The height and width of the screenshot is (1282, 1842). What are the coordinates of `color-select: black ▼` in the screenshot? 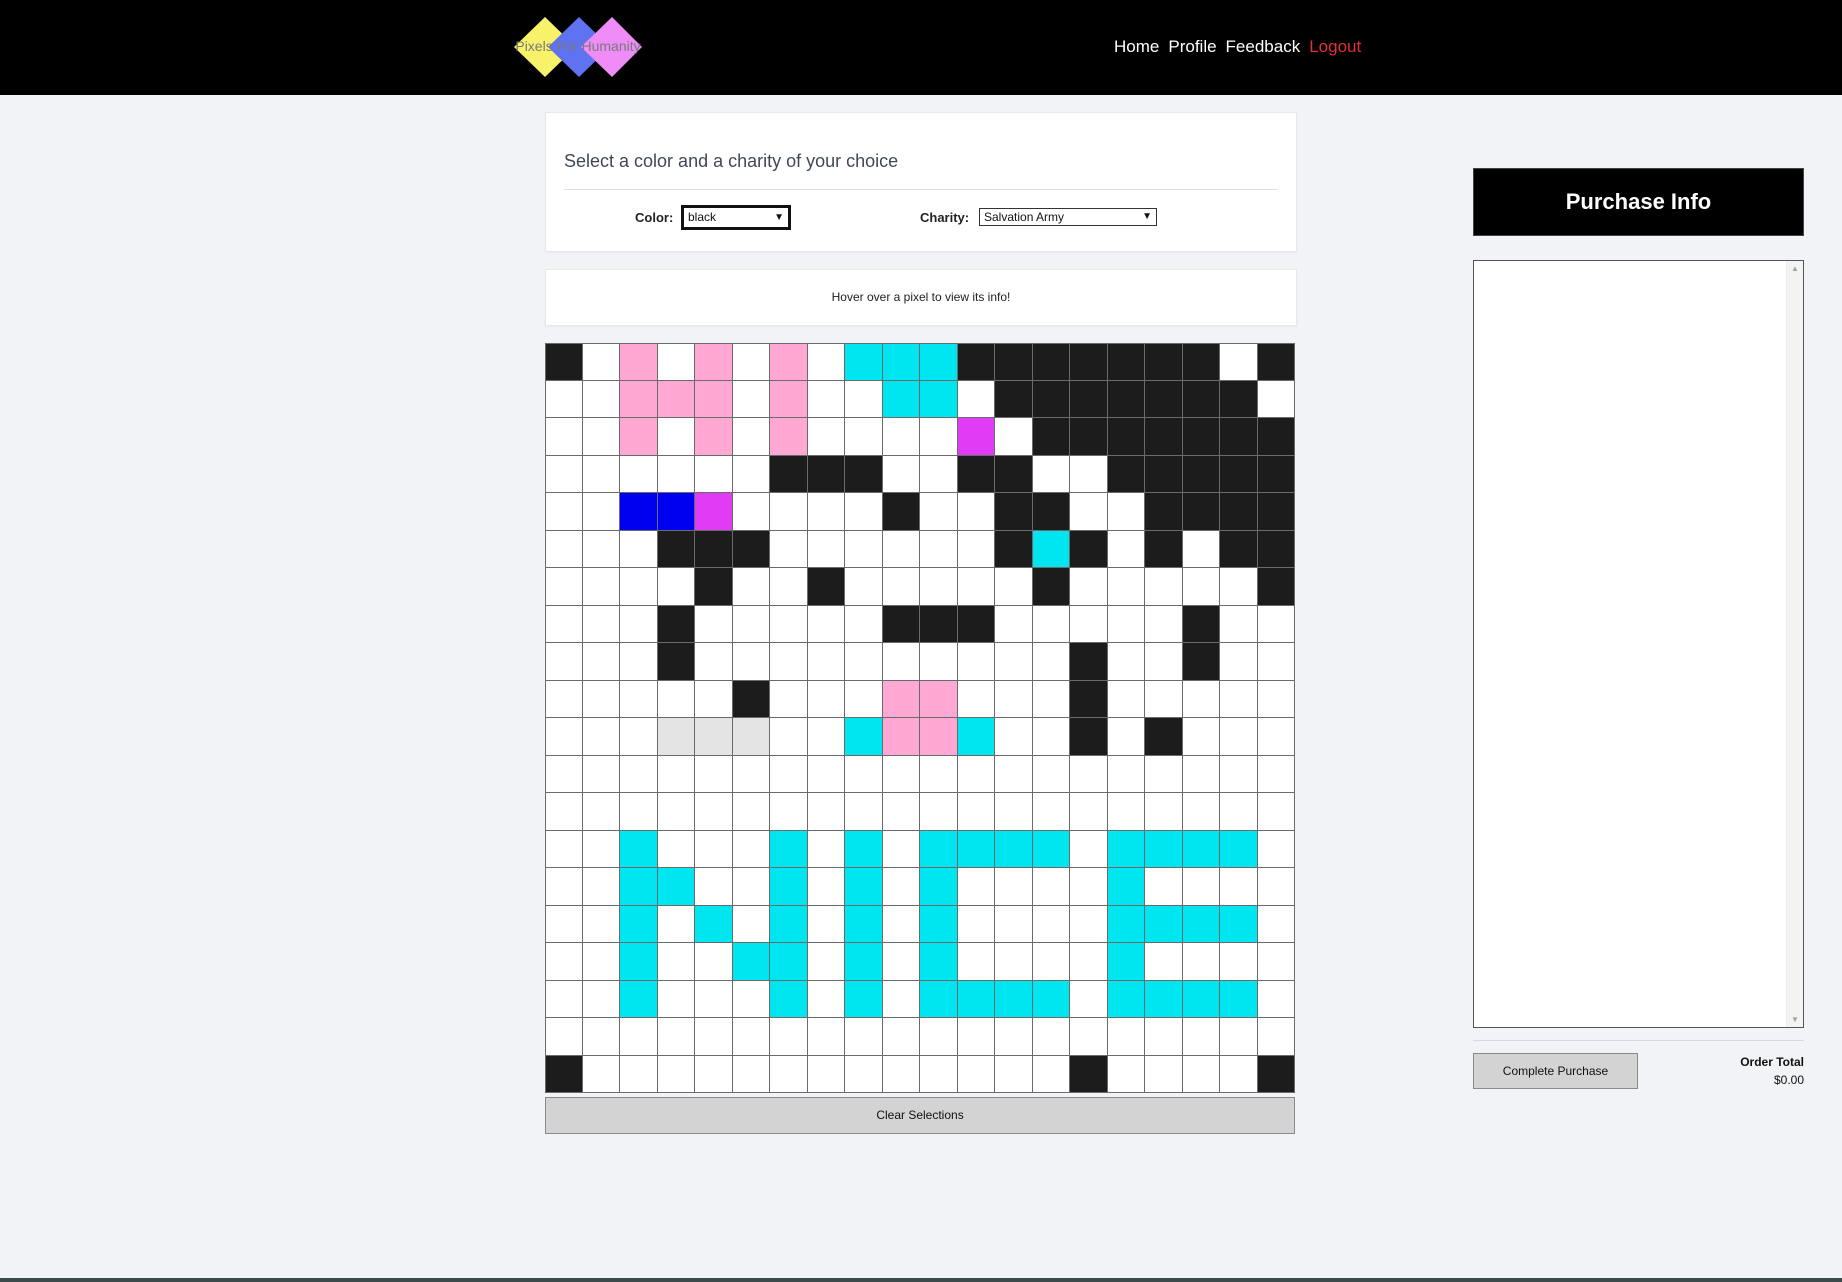 It's located at (736, 217).